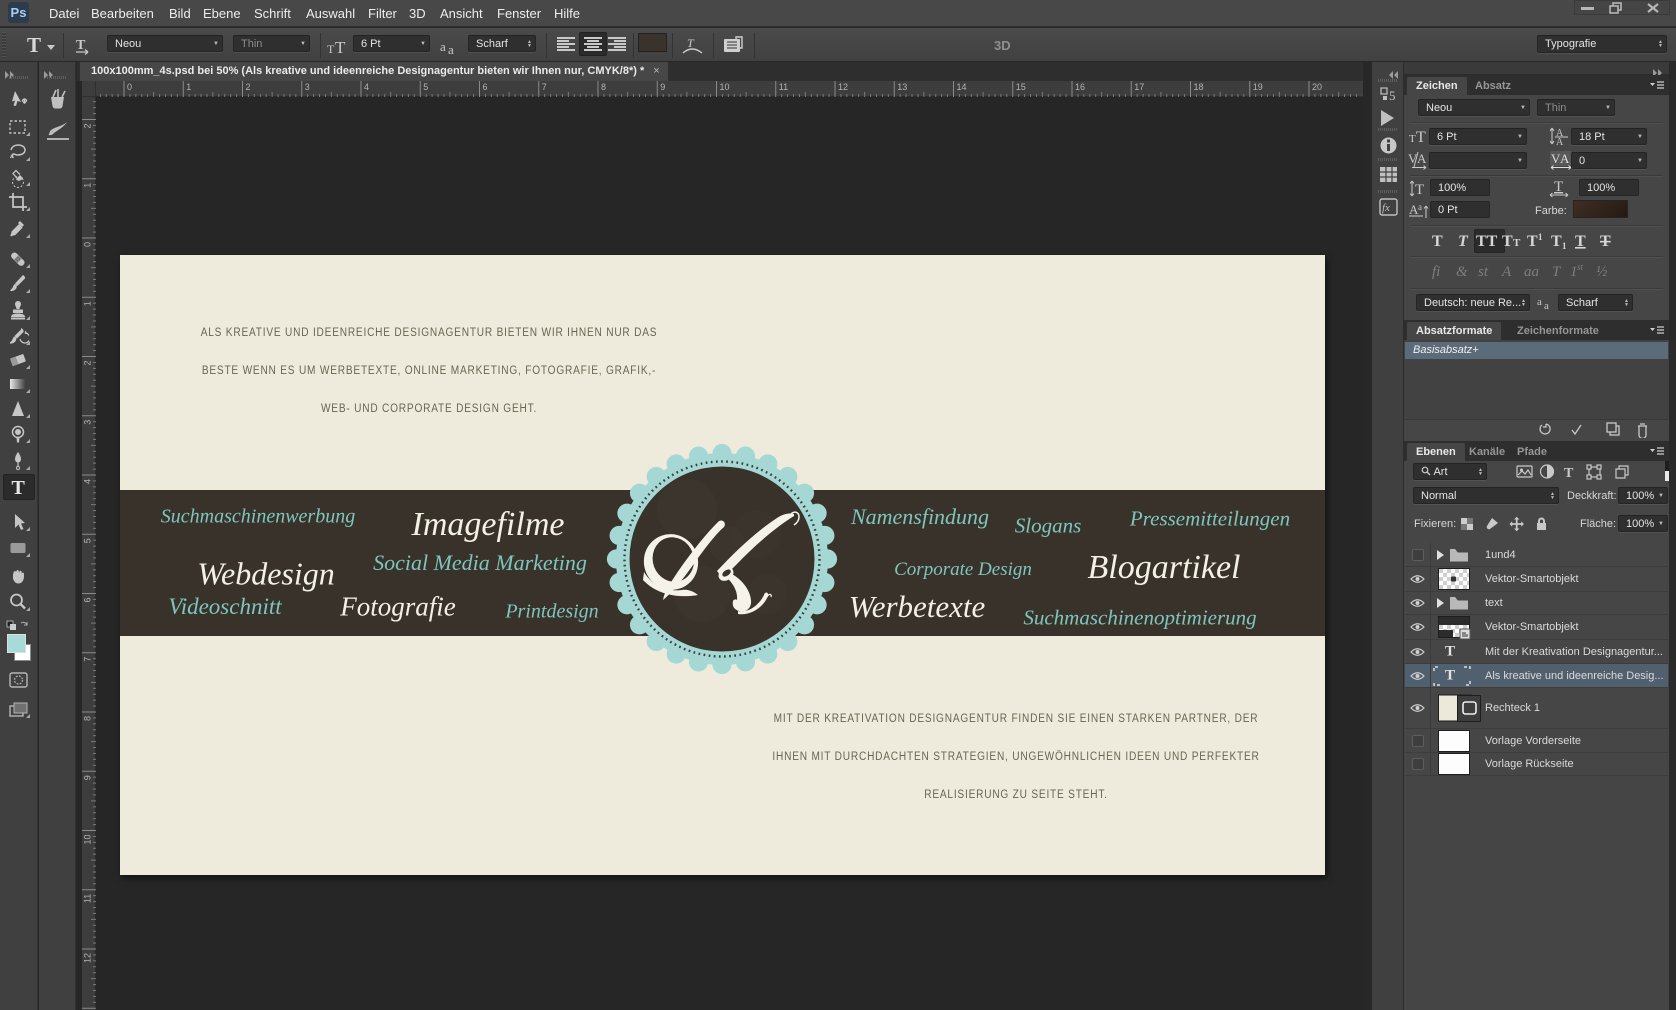 The width and height of the screenshot is (1676, 1010). I want to click on svg-text: ½, so click(1601, 272).